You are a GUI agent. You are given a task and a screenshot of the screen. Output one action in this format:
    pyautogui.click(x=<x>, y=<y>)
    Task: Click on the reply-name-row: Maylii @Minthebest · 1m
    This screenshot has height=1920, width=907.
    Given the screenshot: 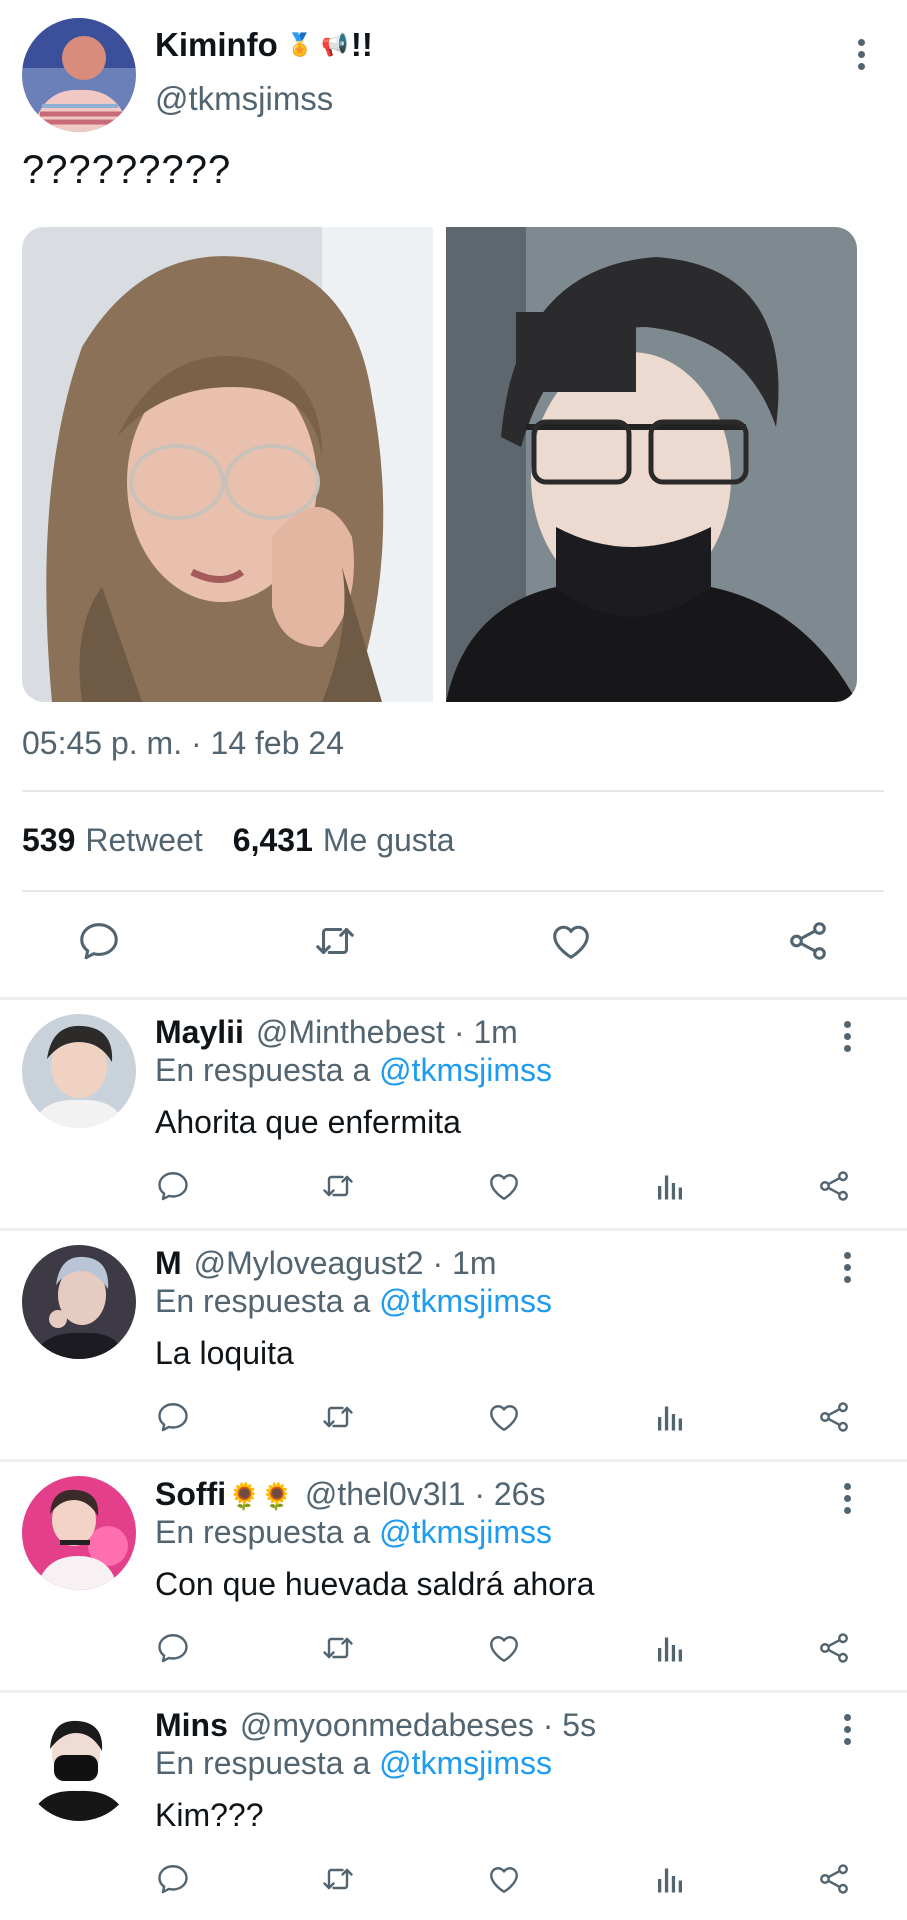 What is the action you would take?
    pyautogui.click(x=336, y=1032)
    